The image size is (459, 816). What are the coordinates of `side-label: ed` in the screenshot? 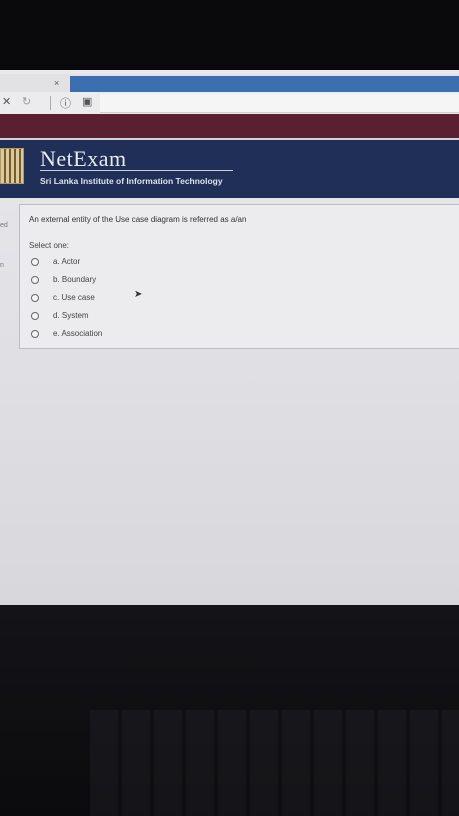 It's located at (4, 225).